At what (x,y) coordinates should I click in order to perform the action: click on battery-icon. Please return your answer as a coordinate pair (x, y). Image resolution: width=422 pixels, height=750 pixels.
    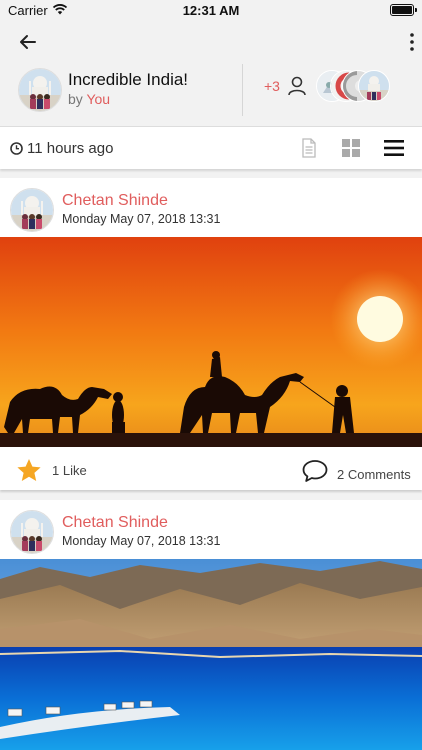
    Looking at the image, I should click on (403, 10).